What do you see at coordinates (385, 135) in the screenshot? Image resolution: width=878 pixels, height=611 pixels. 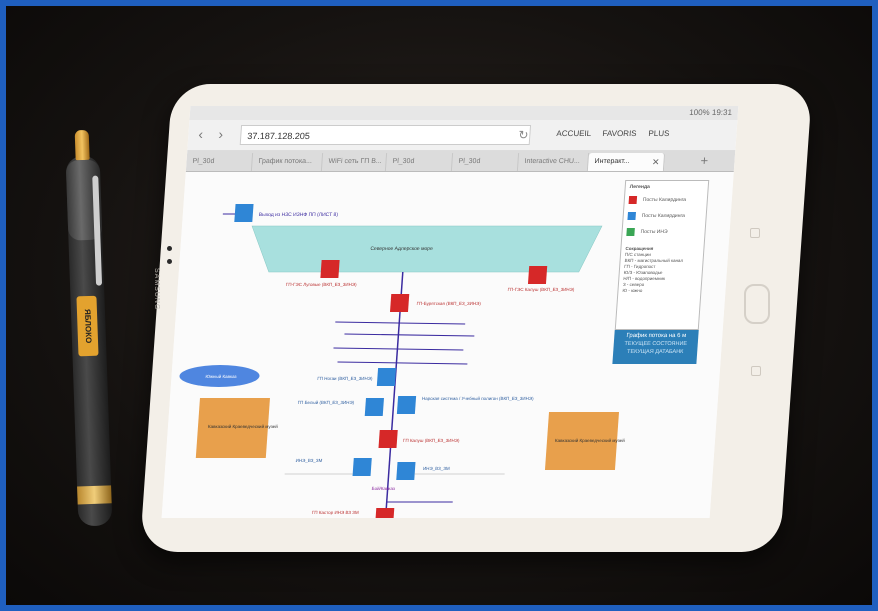 I see `url-input: 37.187.128.205` at bounding box center [385, 135].